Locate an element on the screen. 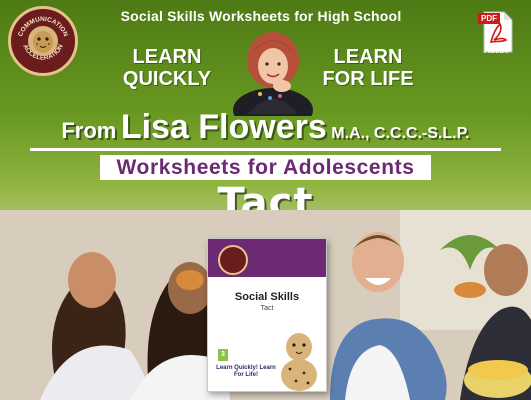 This screenshot has width=531, height=400. divider-line is located at coordinates (265, 149).